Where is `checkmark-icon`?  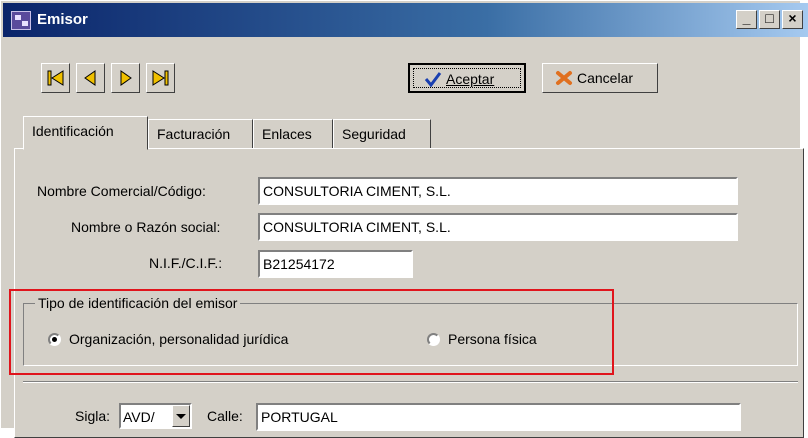
checkmark-icon is located at coordinates (433, 79).